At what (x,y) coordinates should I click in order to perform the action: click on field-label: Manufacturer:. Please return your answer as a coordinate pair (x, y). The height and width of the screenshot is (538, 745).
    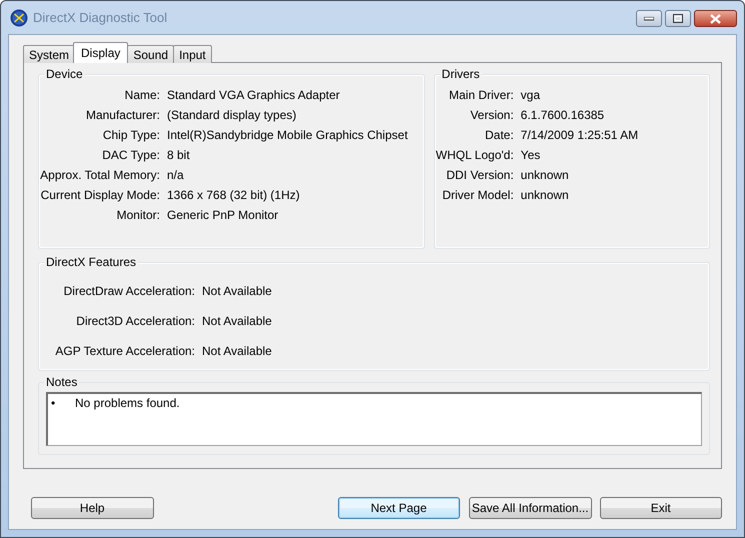
    Looking at the image, I should click on (122, 115).